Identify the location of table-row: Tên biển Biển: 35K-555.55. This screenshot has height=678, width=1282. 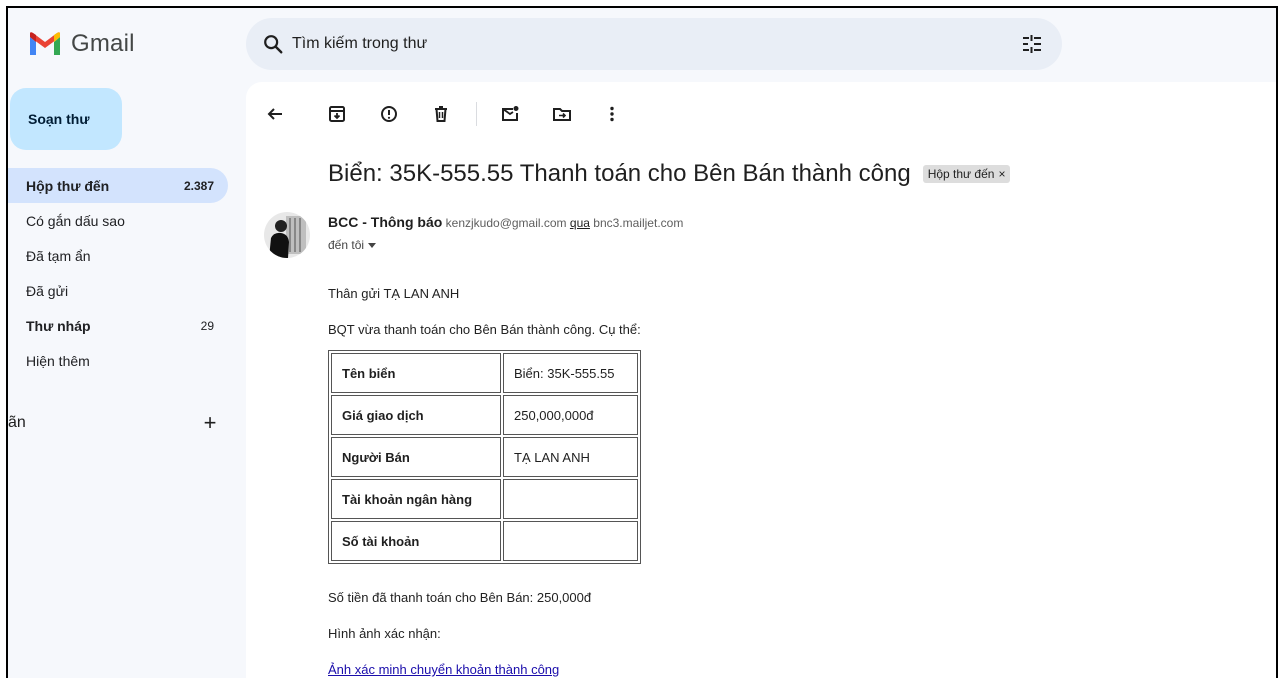
(484, 373).